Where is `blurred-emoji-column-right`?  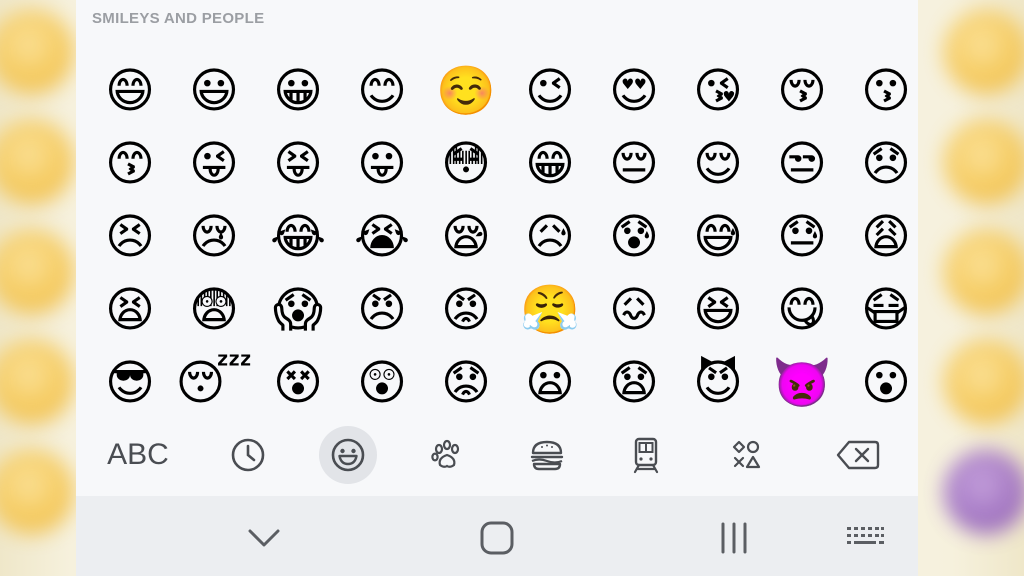
blurred-emoji-column-right is located at coordinates (979, 288).